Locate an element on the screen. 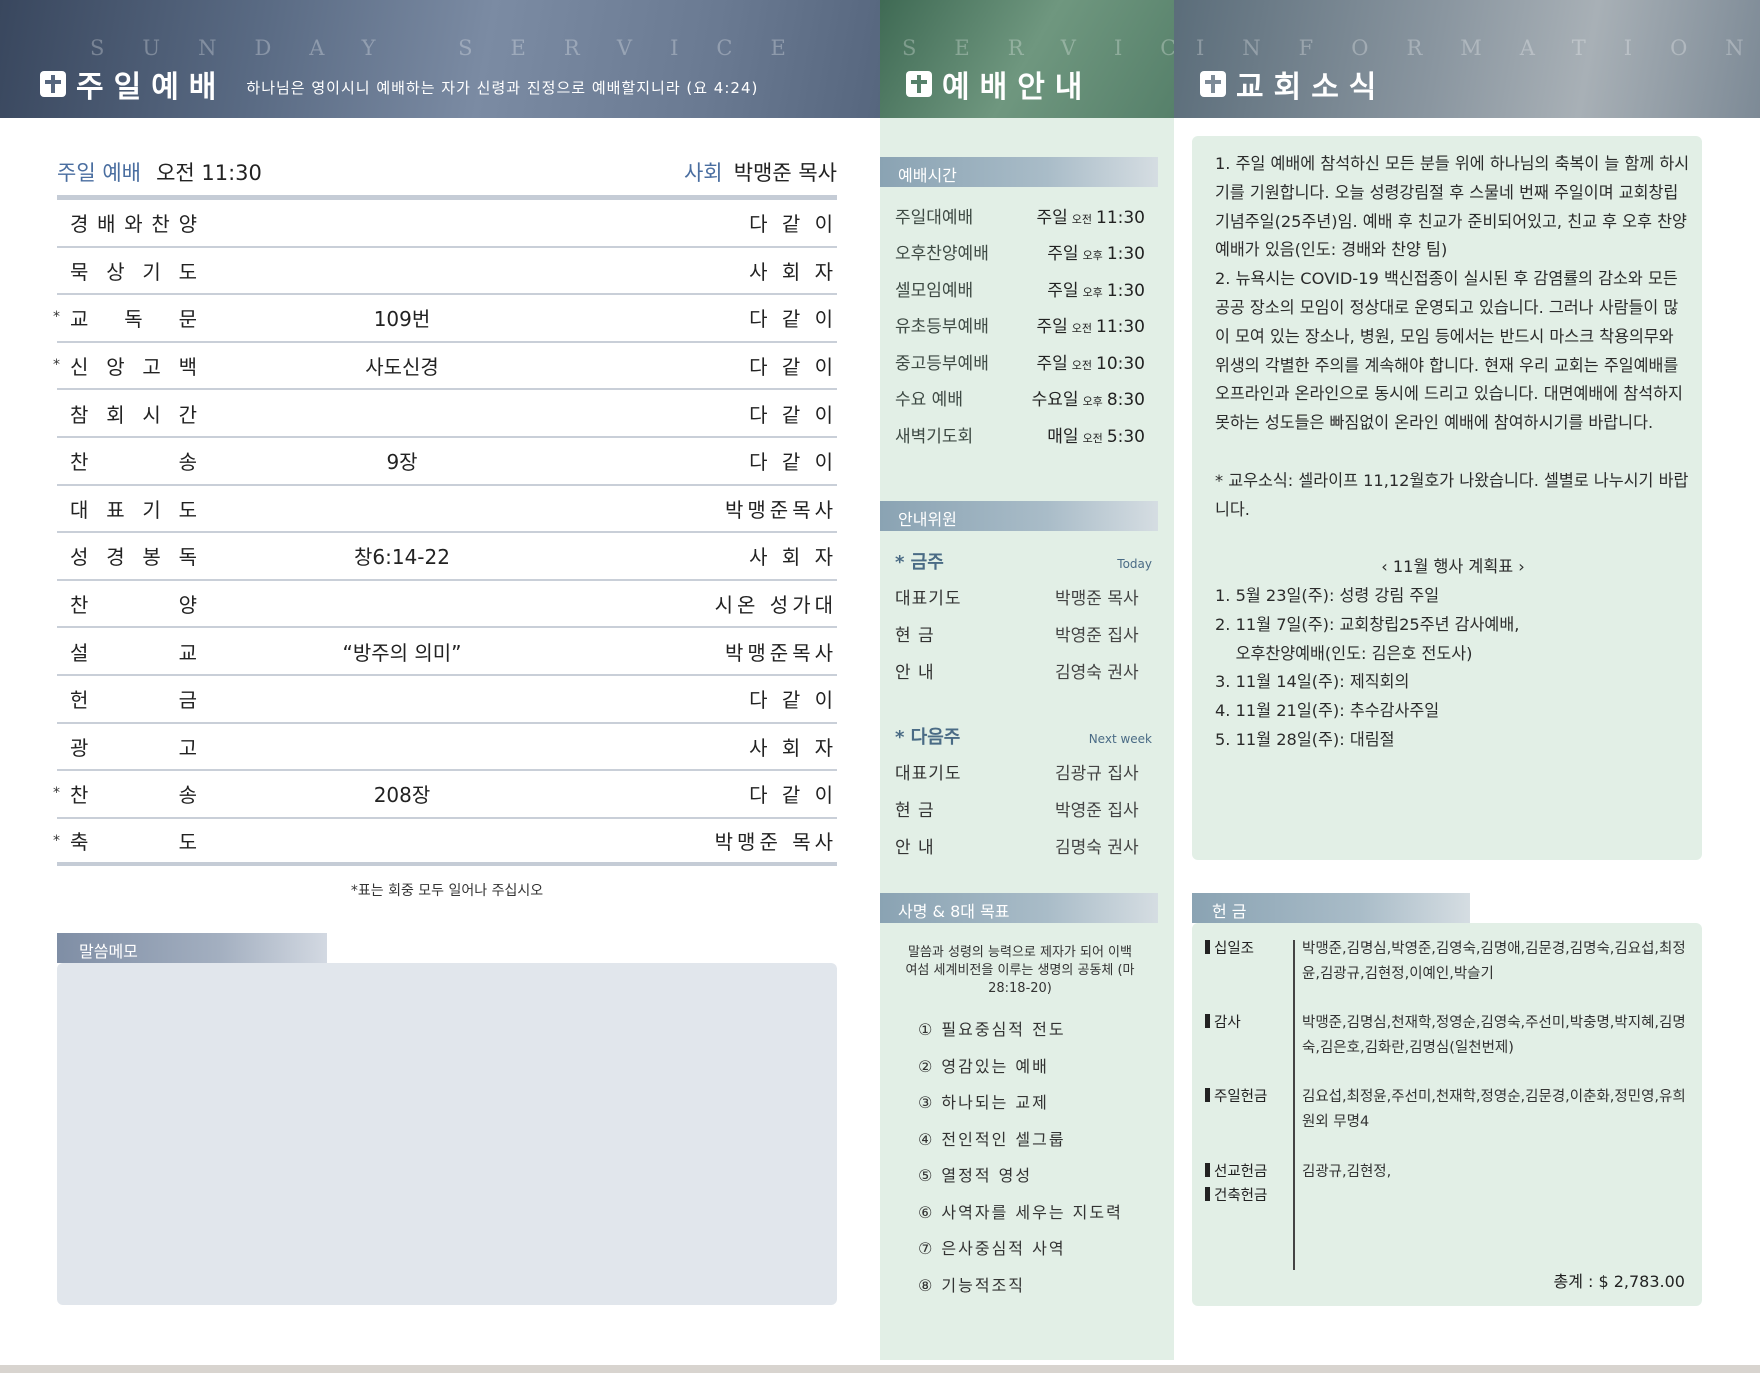 Image resolution: width=1760 pixels, height=1373 pixels. order-row: 경배와 찬양 다 같 이 is located at coordinates (447, 224).